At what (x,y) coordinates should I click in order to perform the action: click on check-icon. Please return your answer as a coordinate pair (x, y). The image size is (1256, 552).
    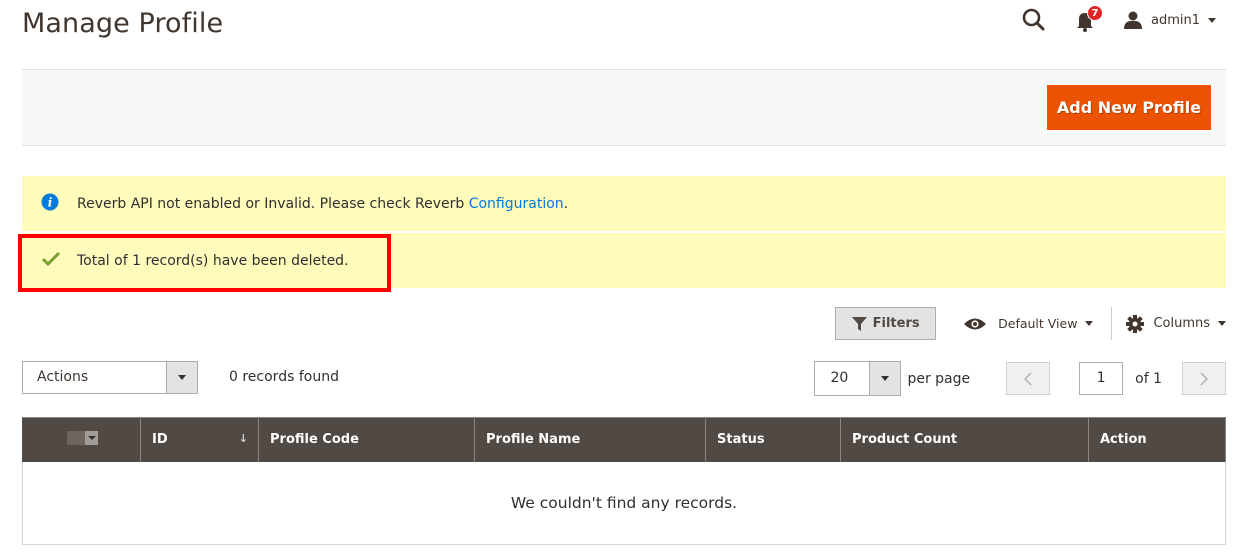
    Looking at the image, I should click on (51, 261).